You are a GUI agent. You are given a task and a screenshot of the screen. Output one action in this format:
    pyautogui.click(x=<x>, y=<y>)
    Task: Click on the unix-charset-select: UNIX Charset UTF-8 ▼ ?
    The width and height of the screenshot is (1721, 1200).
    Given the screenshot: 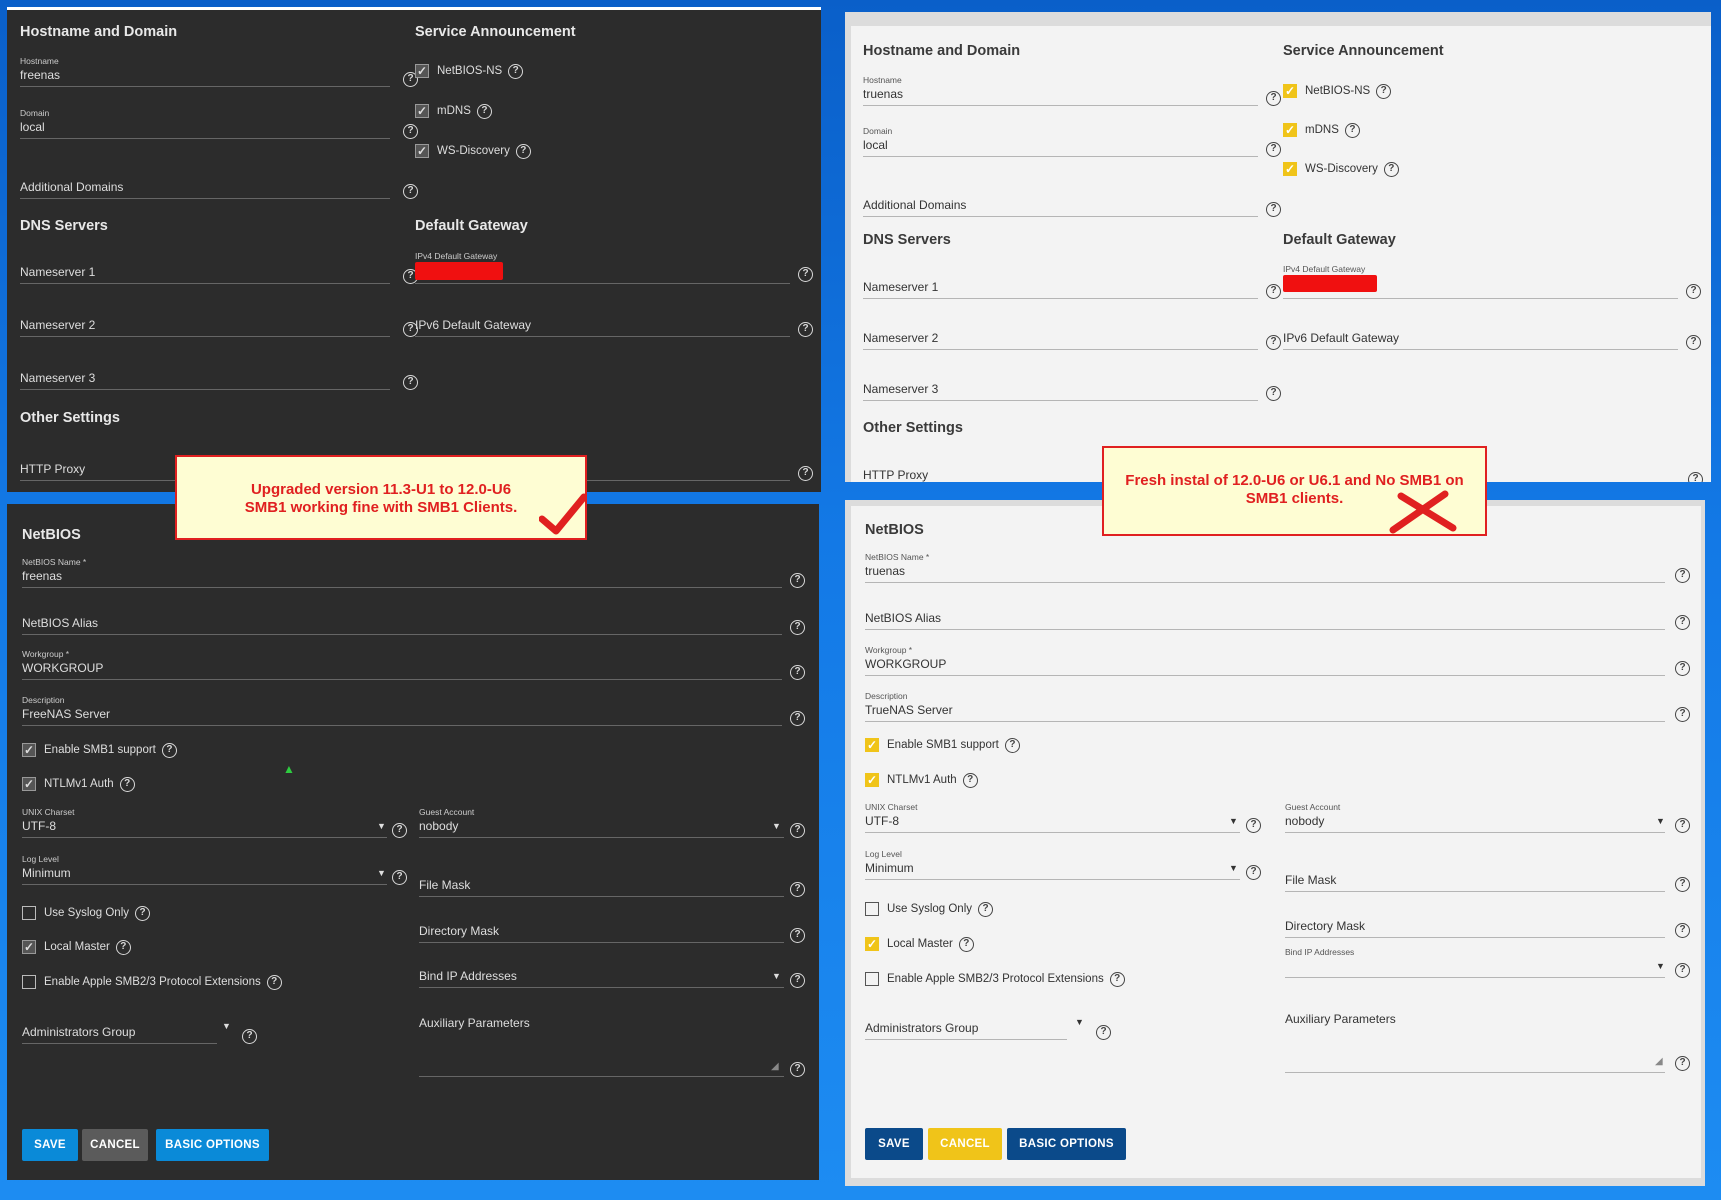 What is the action you would take?
    pyautogui.click(x=1065, y=823)
    